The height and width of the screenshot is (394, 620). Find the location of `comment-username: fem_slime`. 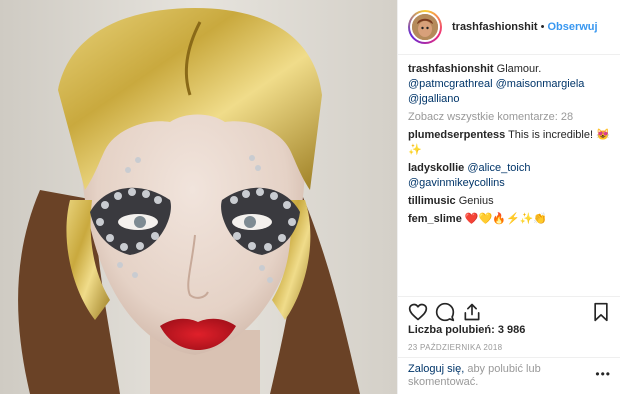

comment-username: fem_slime is located at coordinates (435, 219).